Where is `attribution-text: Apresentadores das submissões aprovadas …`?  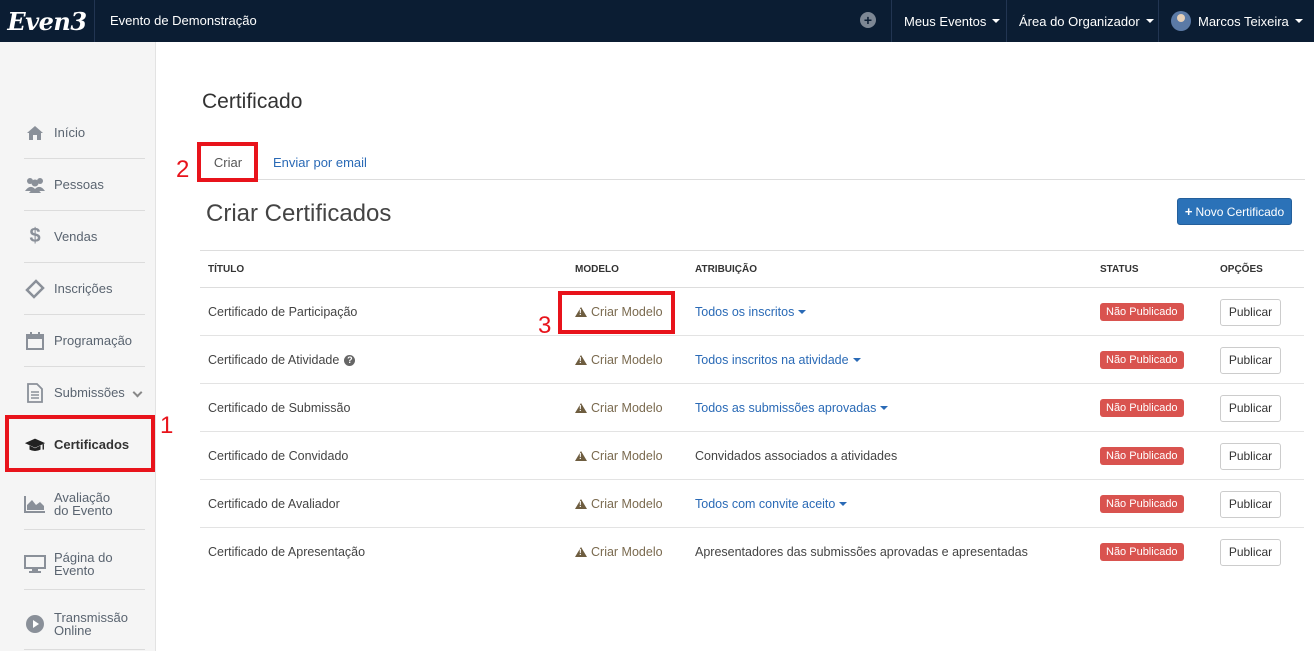
attribution-text: Apresentadores das submissões aprovadas … is located at coordinates (861, 552).